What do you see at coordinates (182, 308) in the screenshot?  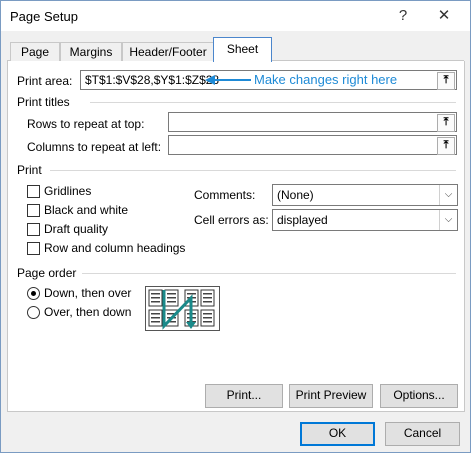 I see `page-order-preview-icon` at bounding box center [182, 308].